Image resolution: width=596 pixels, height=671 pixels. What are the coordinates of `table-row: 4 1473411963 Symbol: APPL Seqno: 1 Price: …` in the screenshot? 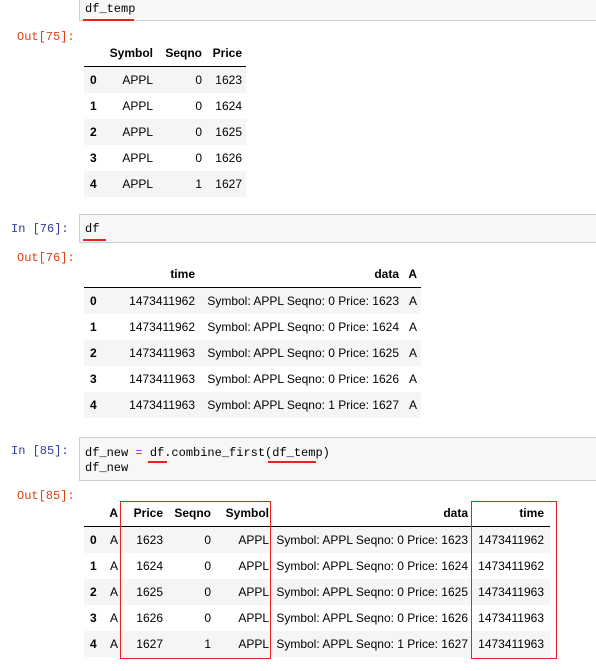 It's located at (252, 405).